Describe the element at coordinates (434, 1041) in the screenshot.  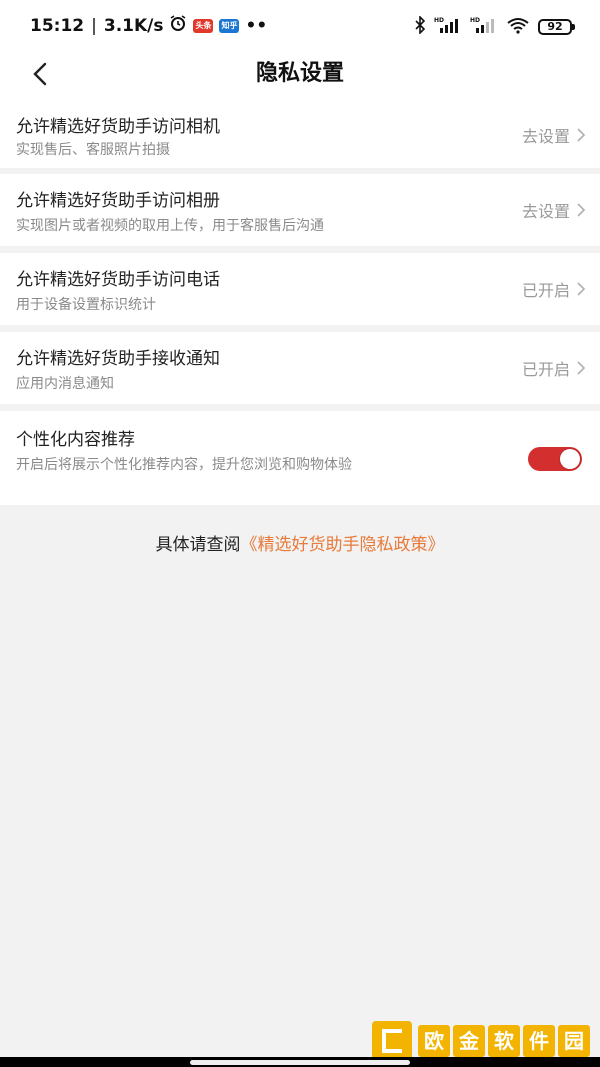
I see `watermark-char: 欧` at that location.